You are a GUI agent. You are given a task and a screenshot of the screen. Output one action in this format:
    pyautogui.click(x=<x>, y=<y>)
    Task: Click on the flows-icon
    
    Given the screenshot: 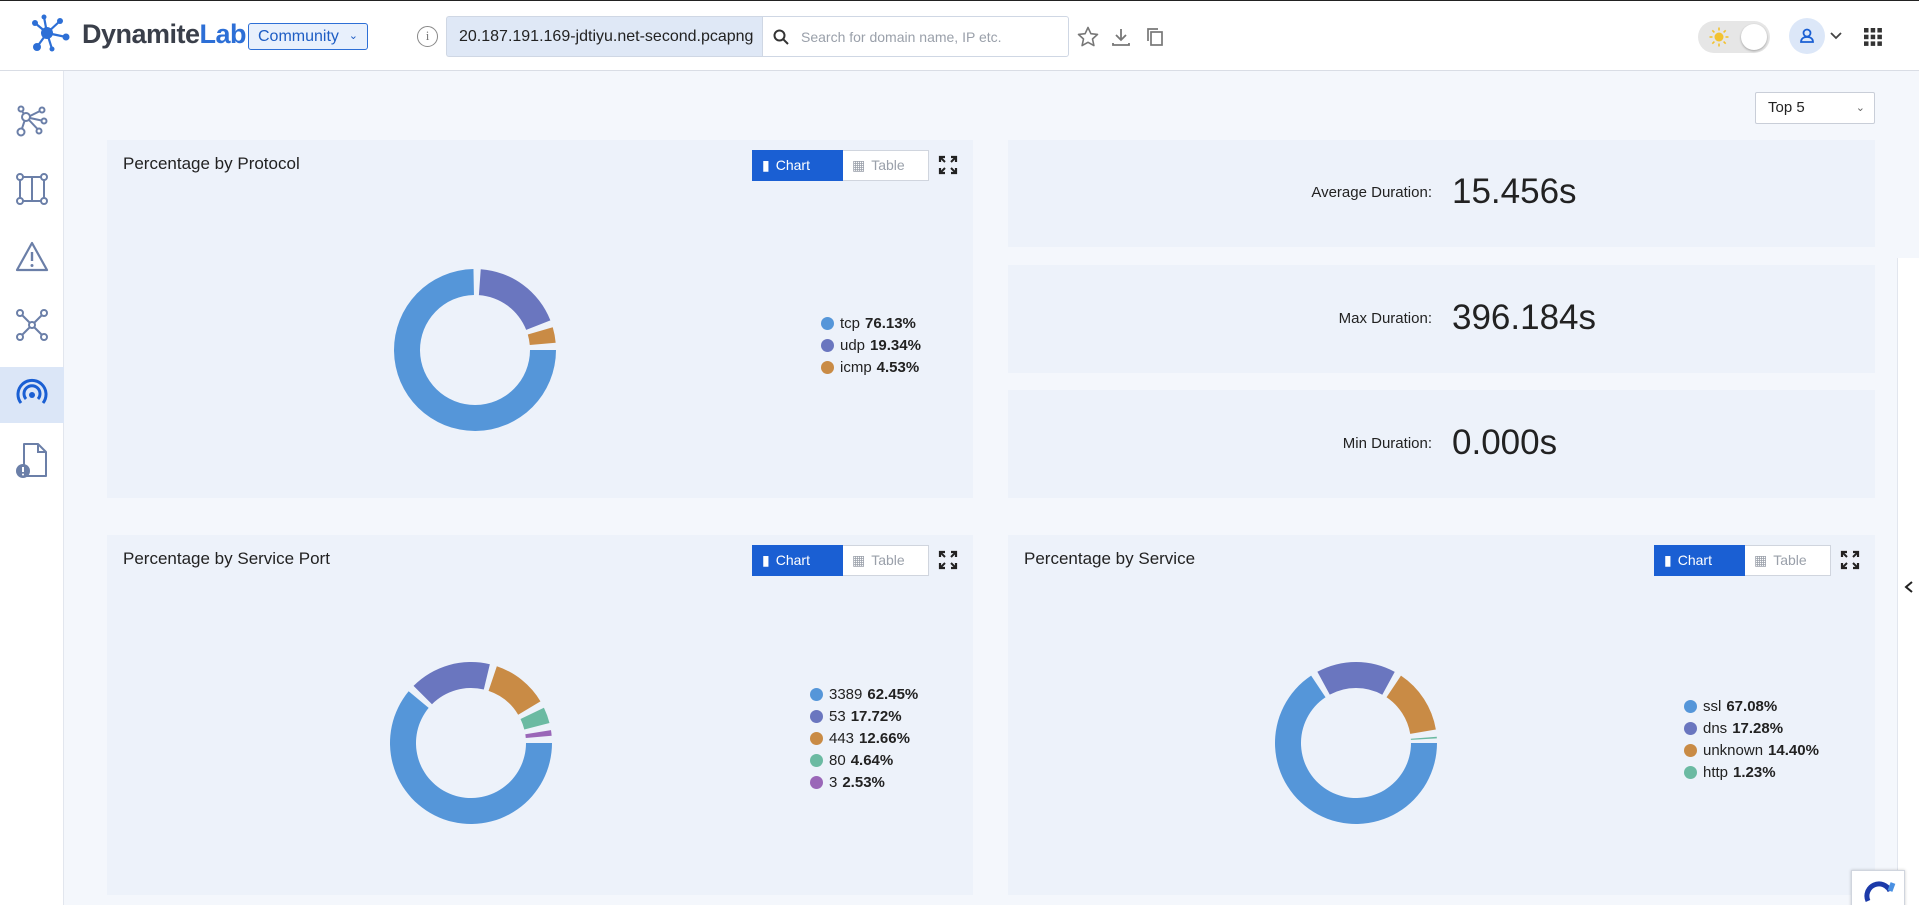 What is the action you would take?
    pyautogui.click(x=32, y=189)
    